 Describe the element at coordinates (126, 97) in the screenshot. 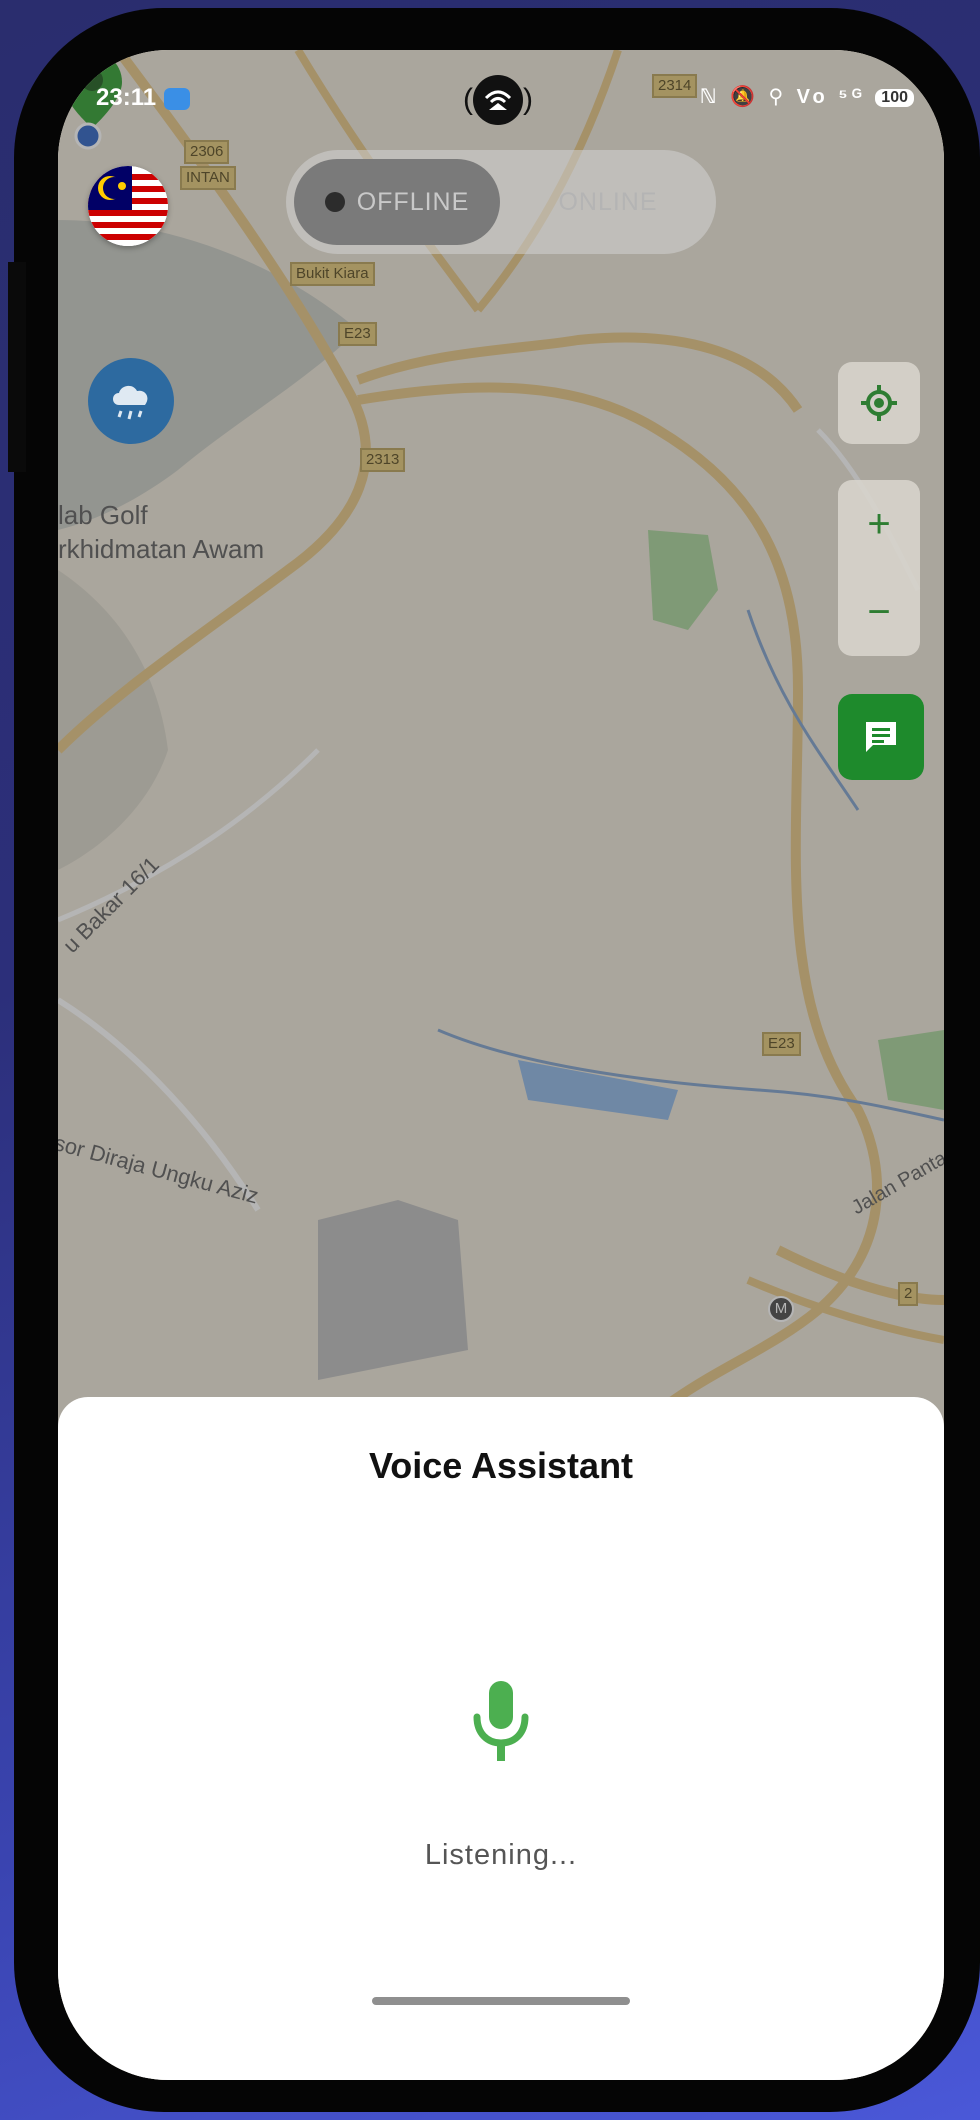

I see `status-time: 23:11` at that location.